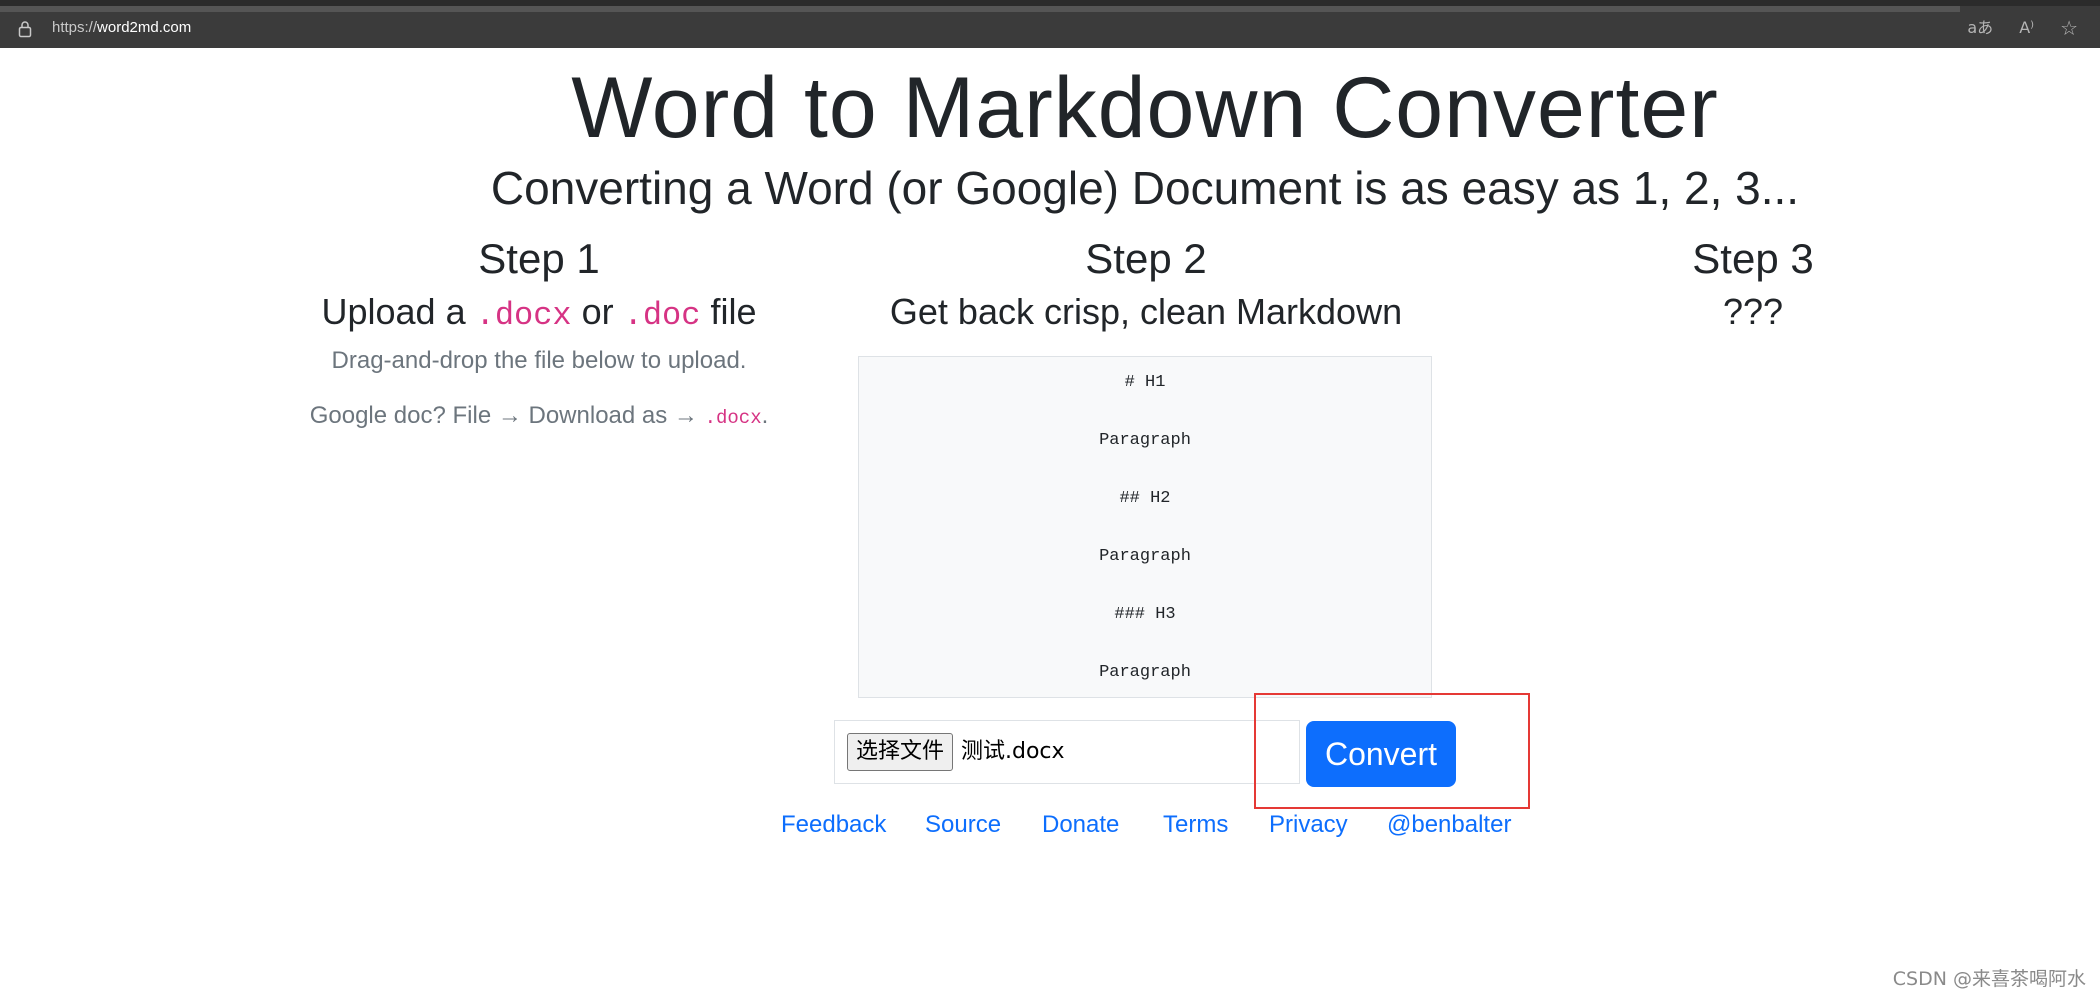 The image size is (2100, 998). What do you see at coordinates (1013, 751) in the screenshot?
I see `selected-file-name: 测试.docx` at bounding box center [1013, 751].